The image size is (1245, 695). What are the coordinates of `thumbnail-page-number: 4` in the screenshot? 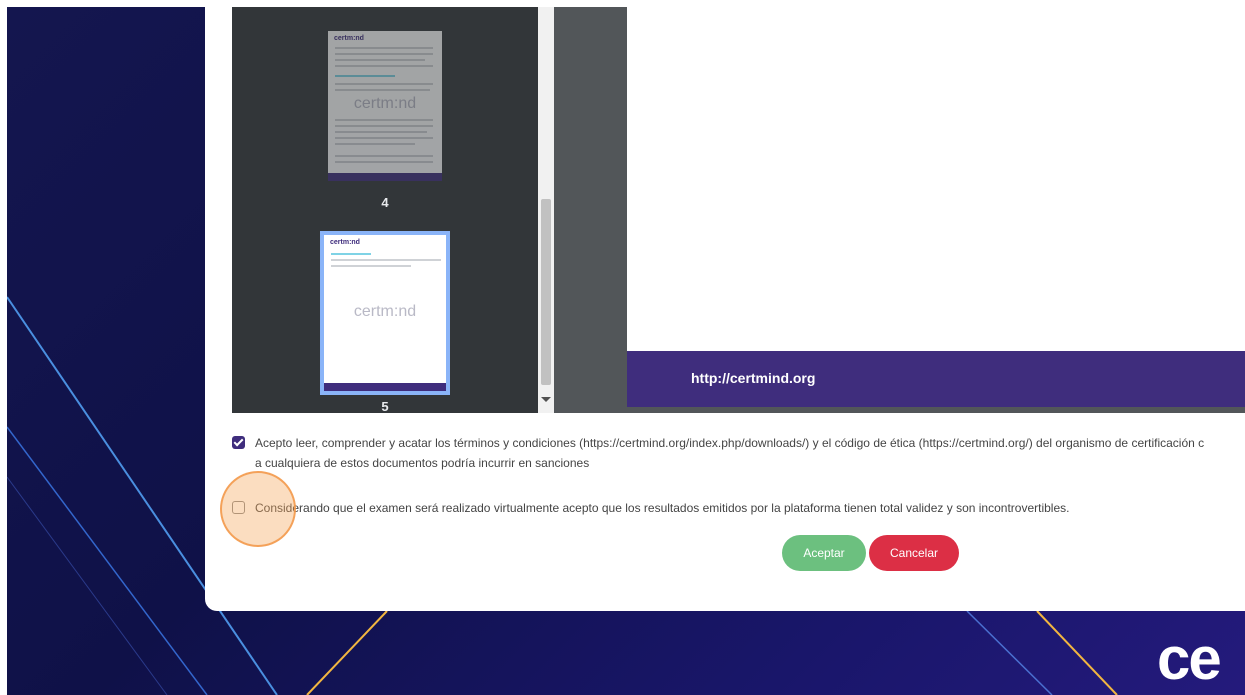 It's located at (385, 202).